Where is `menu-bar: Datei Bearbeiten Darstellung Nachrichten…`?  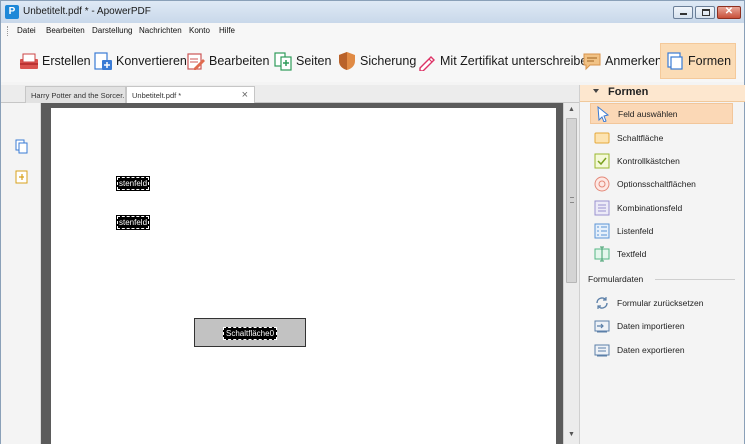
menu-bar: Datei Bearbeiten Darstellung Nachrichten… is located at coordinates (372, 31).